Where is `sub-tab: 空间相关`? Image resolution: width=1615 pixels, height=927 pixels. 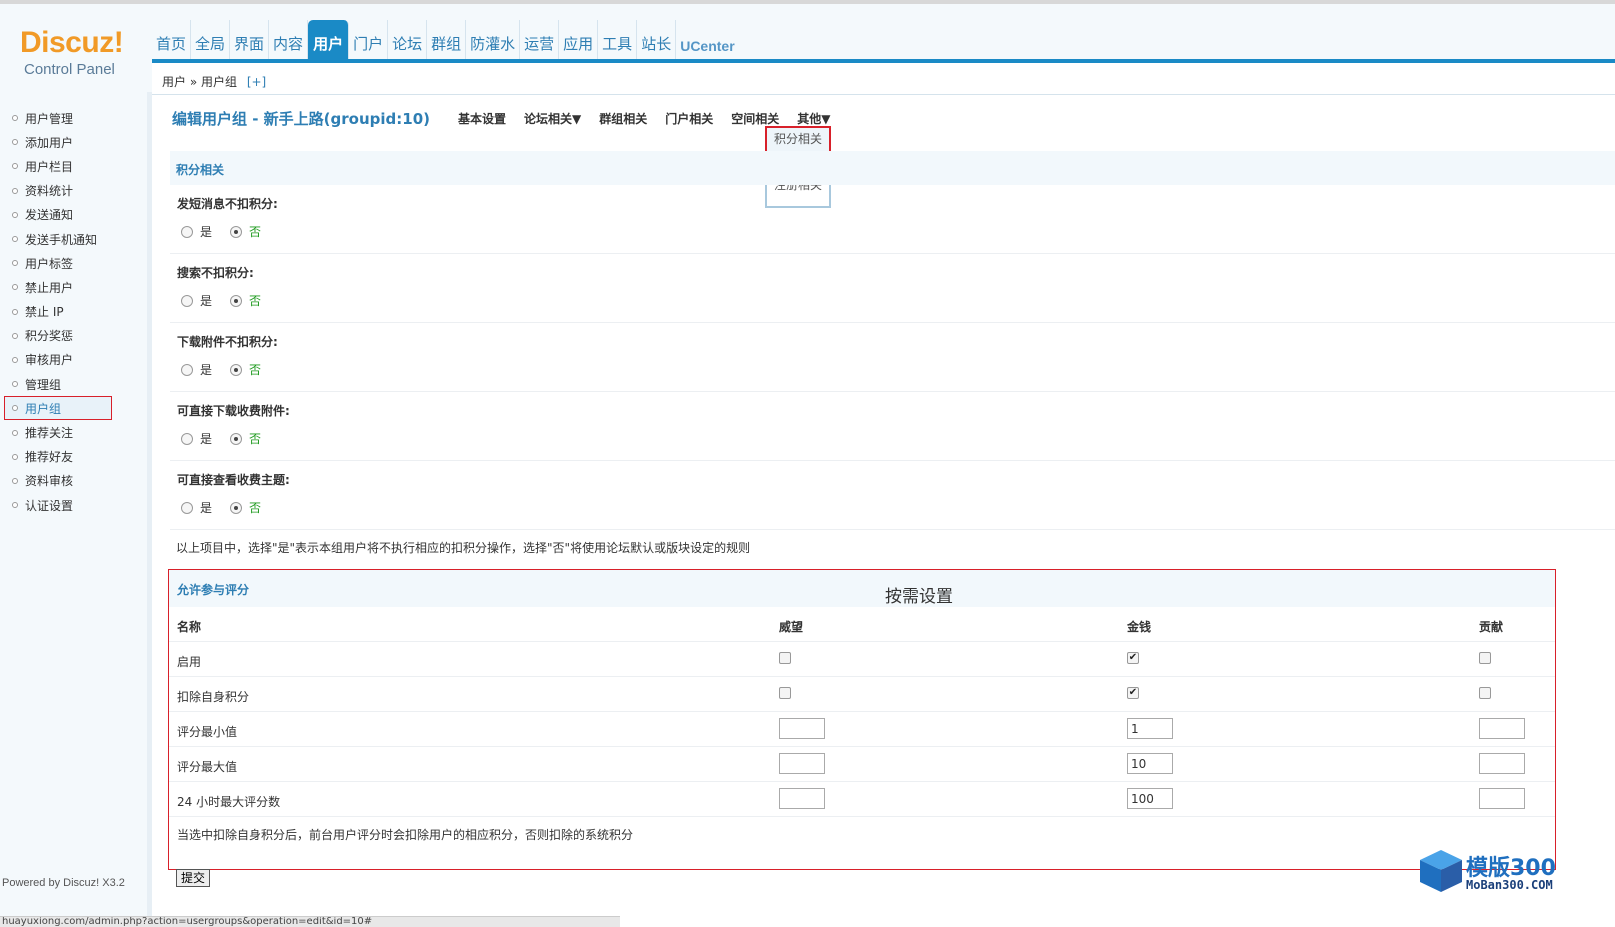 sub-tab: 空间相关 is located at coordinates (755, 118).